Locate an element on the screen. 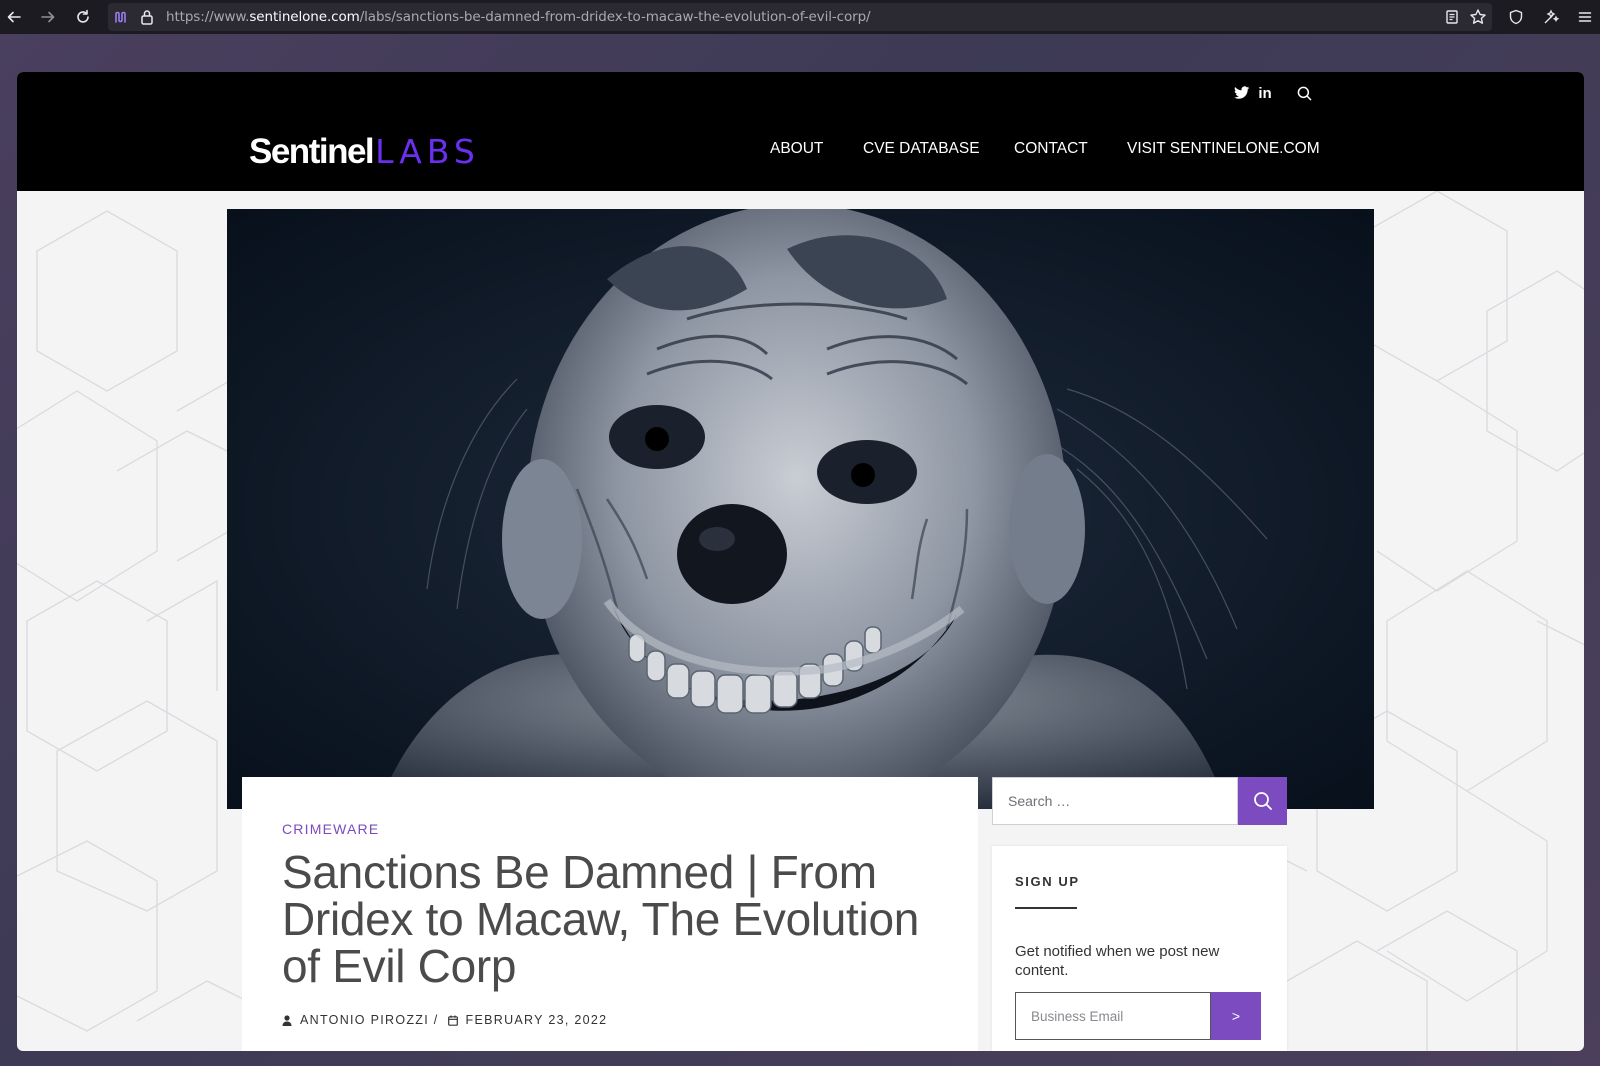  extension-icon is located at coordinates (1551, 17).